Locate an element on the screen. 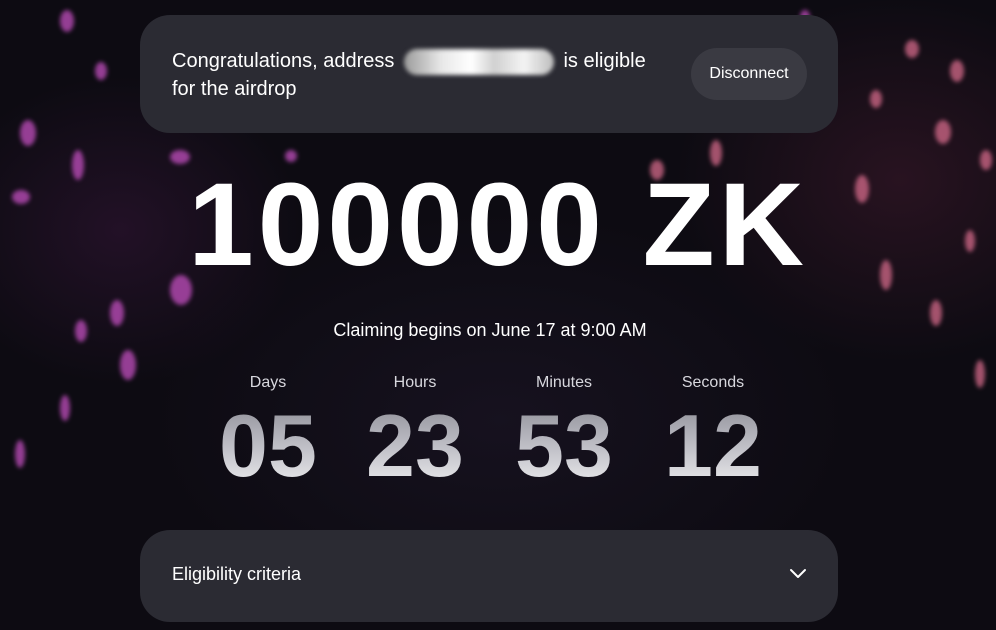  countdown-timer: Days 05 Hours 23 Minutes 53 Seconds 12 is located at coordinates (493, 437).